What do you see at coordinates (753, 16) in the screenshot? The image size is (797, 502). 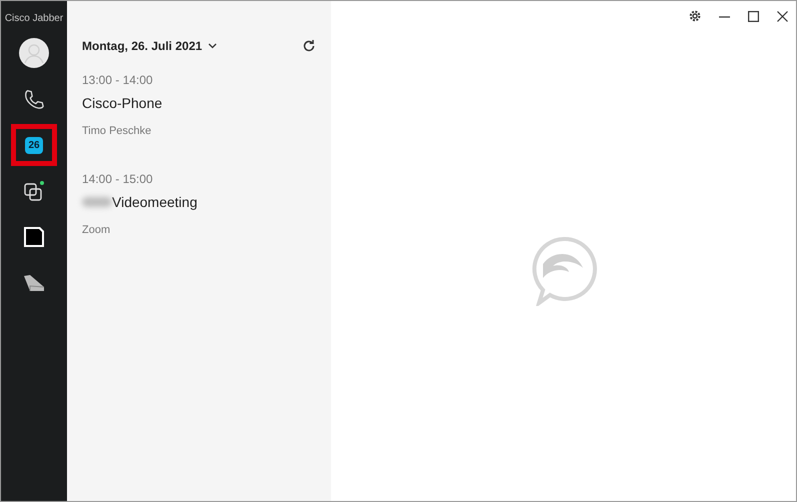 I see `maximize-icon` at bounding box center [753, 16].